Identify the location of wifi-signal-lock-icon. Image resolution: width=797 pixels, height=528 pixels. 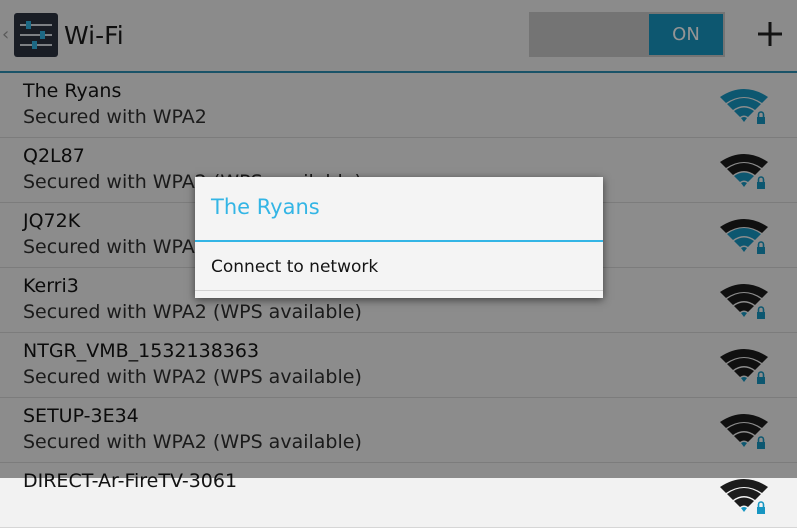
(744, 496).